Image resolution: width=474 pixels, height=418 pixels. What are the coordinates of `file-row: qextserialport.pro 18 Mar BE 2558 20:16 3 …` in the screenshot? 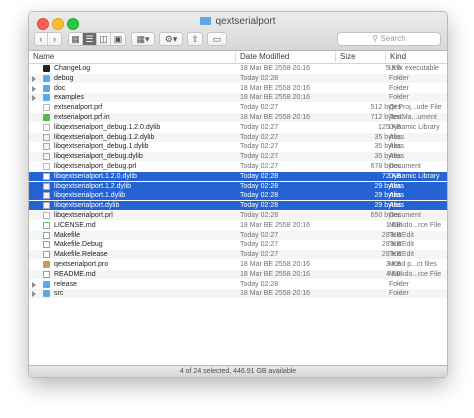 It's located at (238, 264).